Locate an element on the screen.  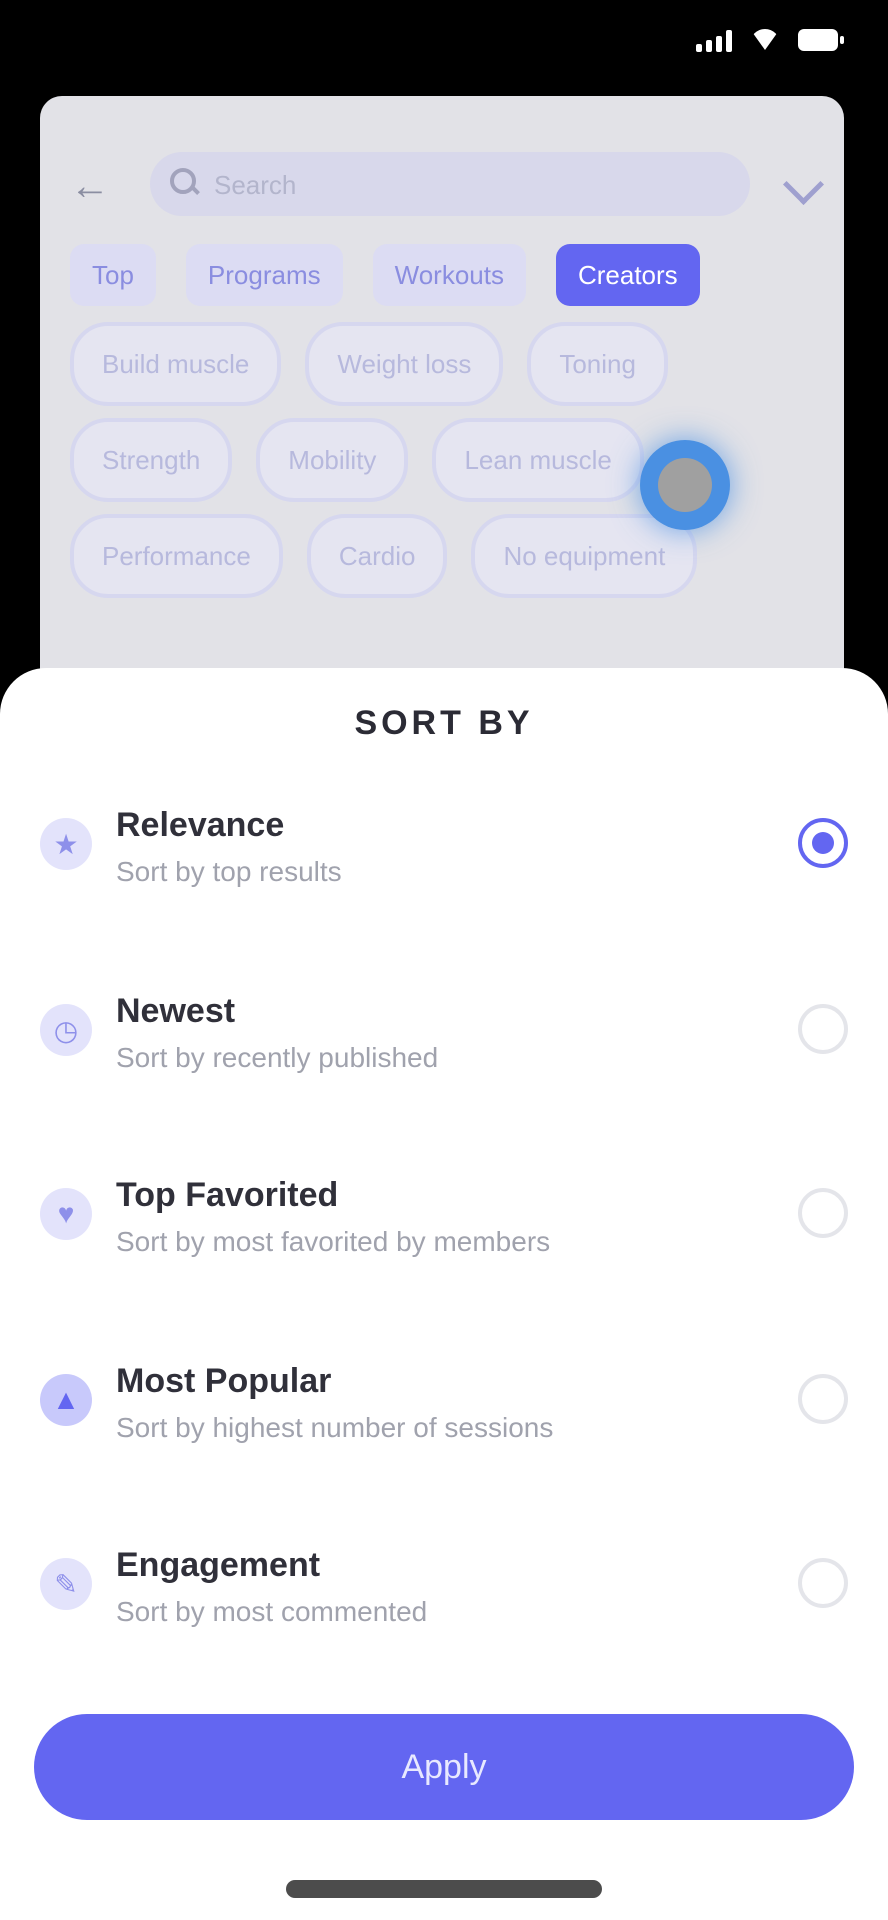
tab-creators: Creators is located at coordinates (627, 275).